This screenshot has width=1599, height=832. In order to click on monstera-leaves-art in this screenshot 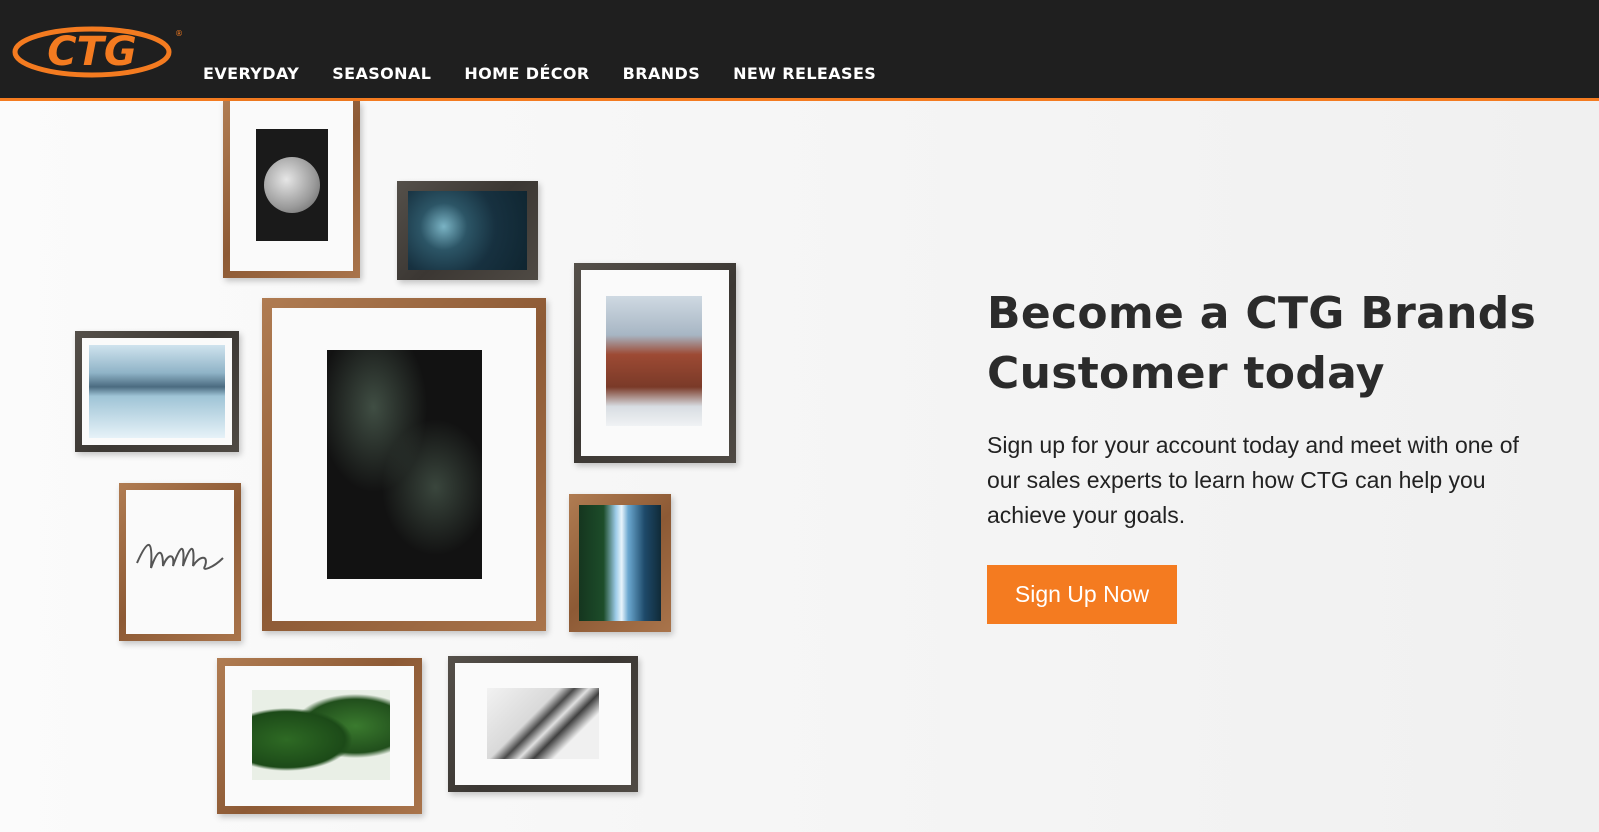, I will do `click(404, 464)`.